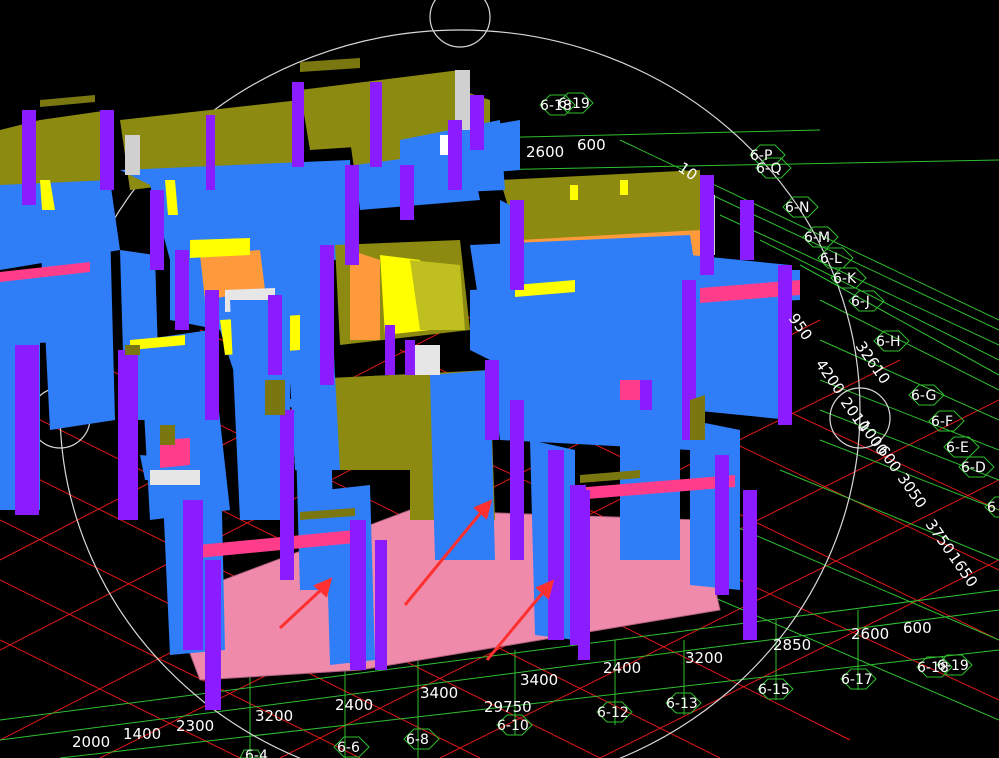 The height and width of the screenshot is (758, 999). Describe the element at coordinates (682, 704) in the screenshot. I see `grid-label: 6-13` at that location.